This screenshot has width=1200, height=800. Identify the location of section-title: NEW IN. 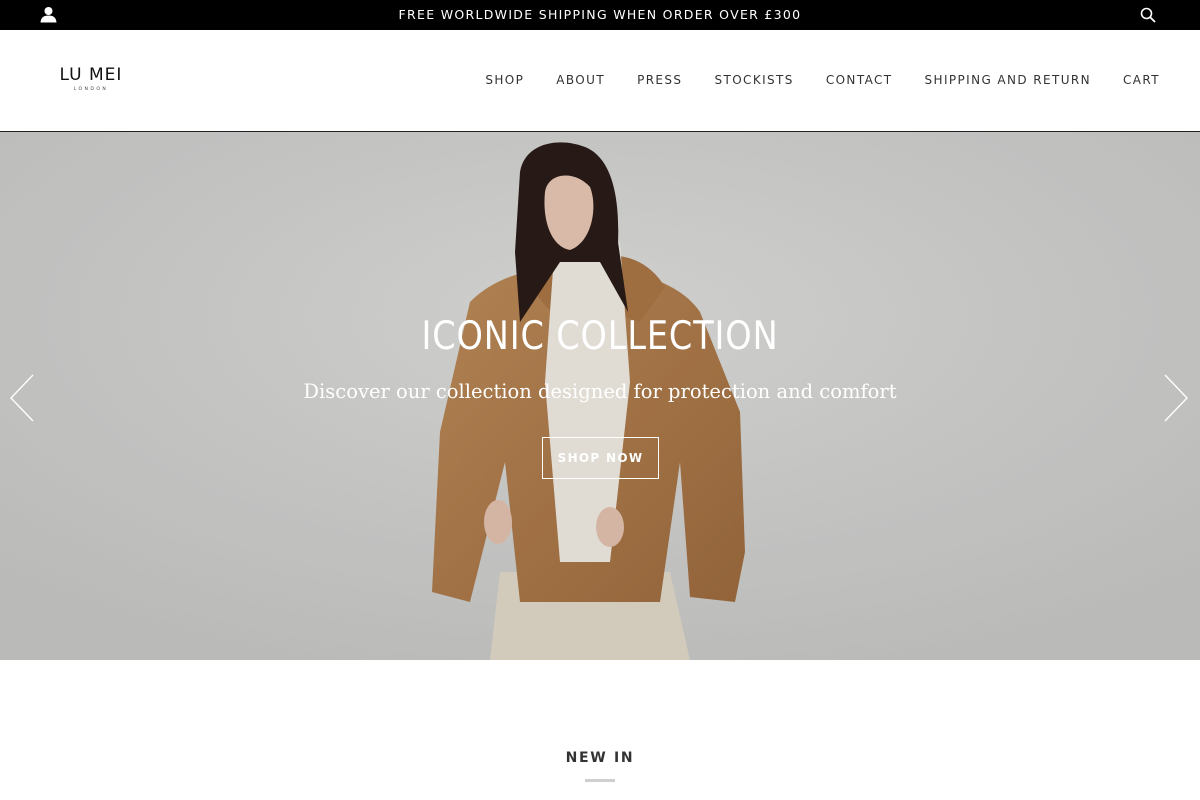
(600, 758).